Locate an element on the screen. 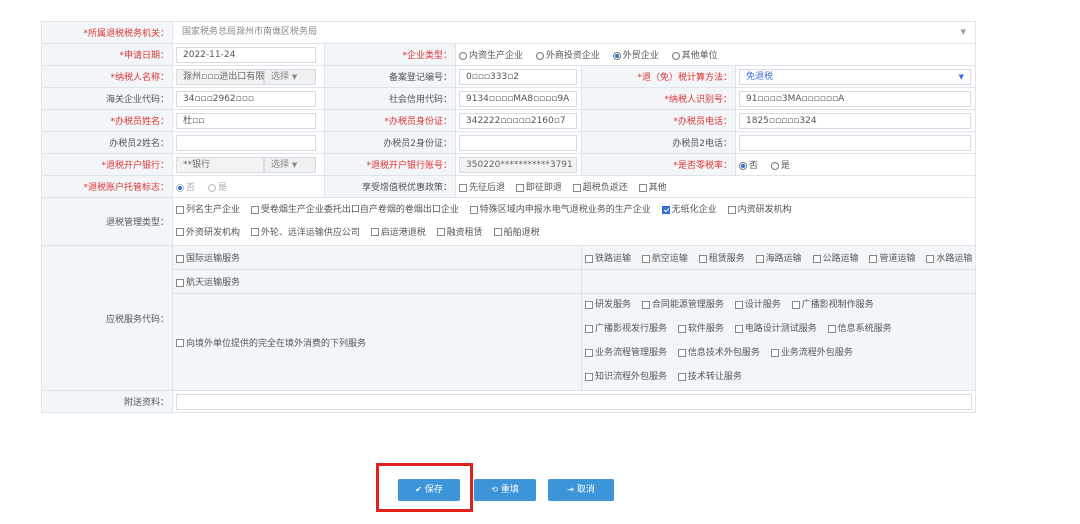 The width and height of the screenshot is (1080, 524). transport-type-option: 公路运输 is located at coordinates (835, 257).